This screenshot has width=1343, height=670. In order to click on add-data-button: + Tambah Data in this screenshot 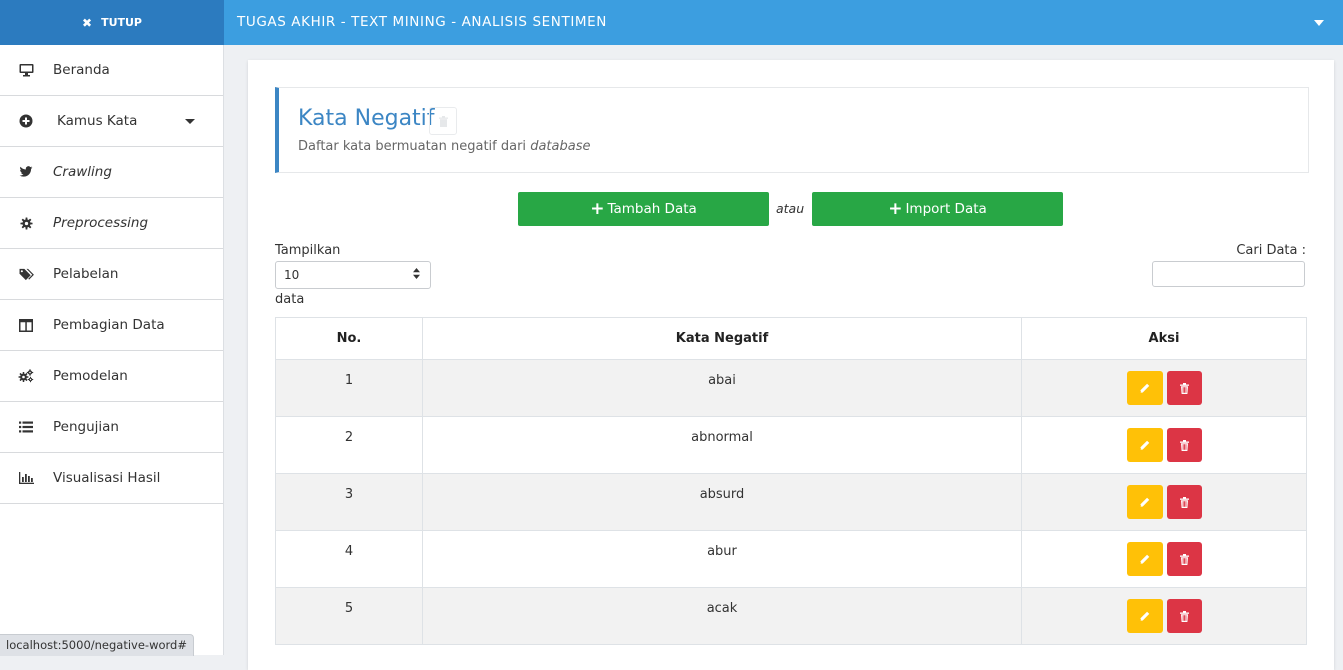, I will do `click(643, 209)`.